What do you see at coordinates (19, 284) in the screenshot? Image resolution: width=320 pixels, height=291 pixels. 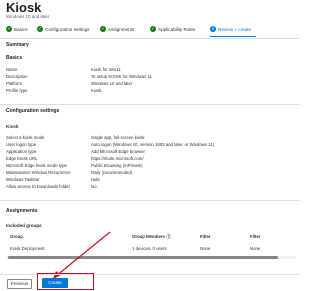 I see `previous-button: Previous` at bounding box center [19, 284].